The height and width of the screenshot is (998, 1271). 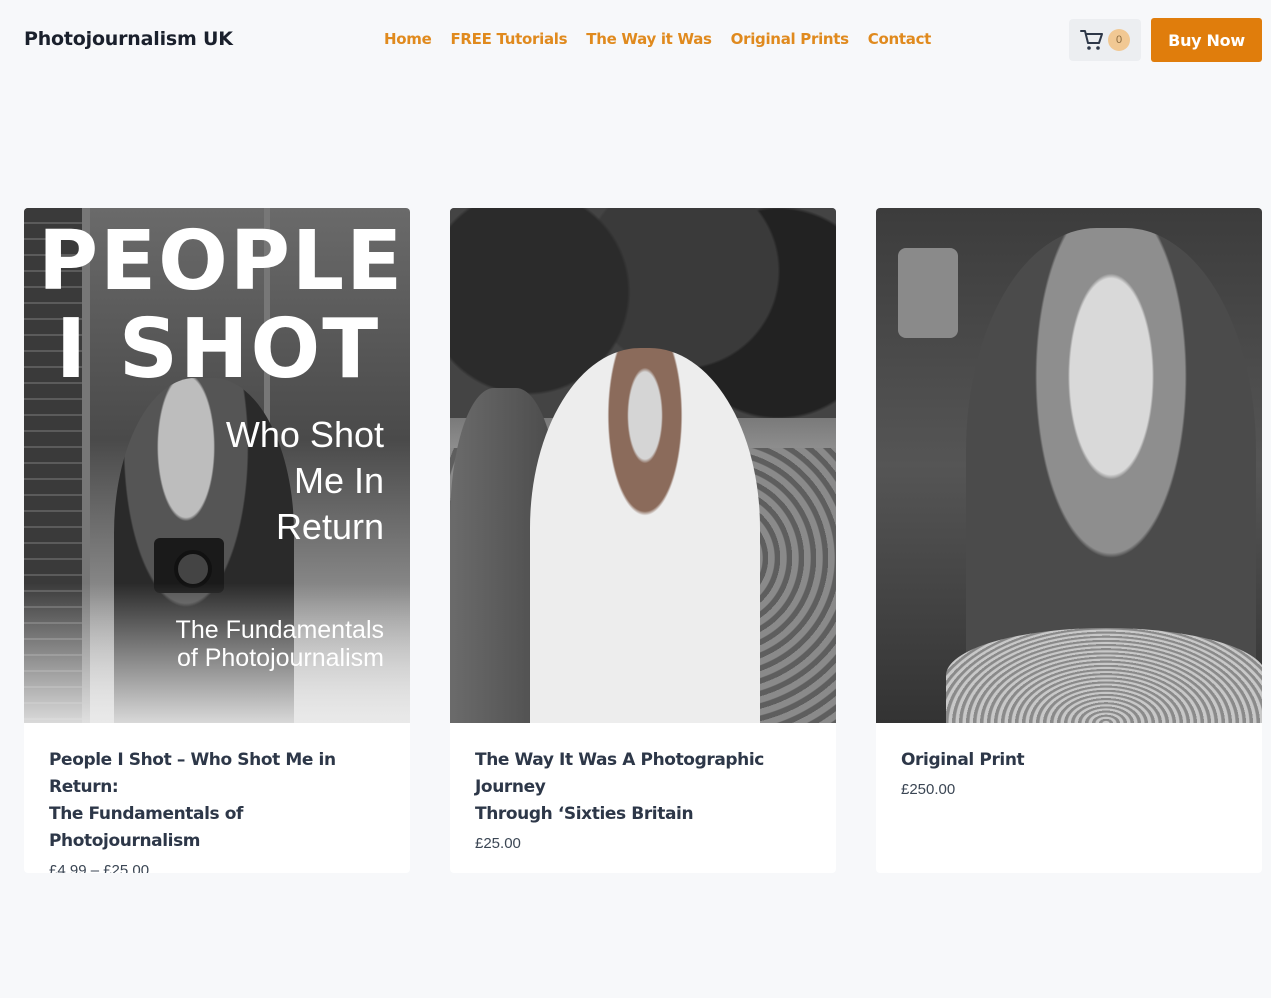 I want to click on nav-the-way-it-was: The Way it Was, so click(x=649, y=39).